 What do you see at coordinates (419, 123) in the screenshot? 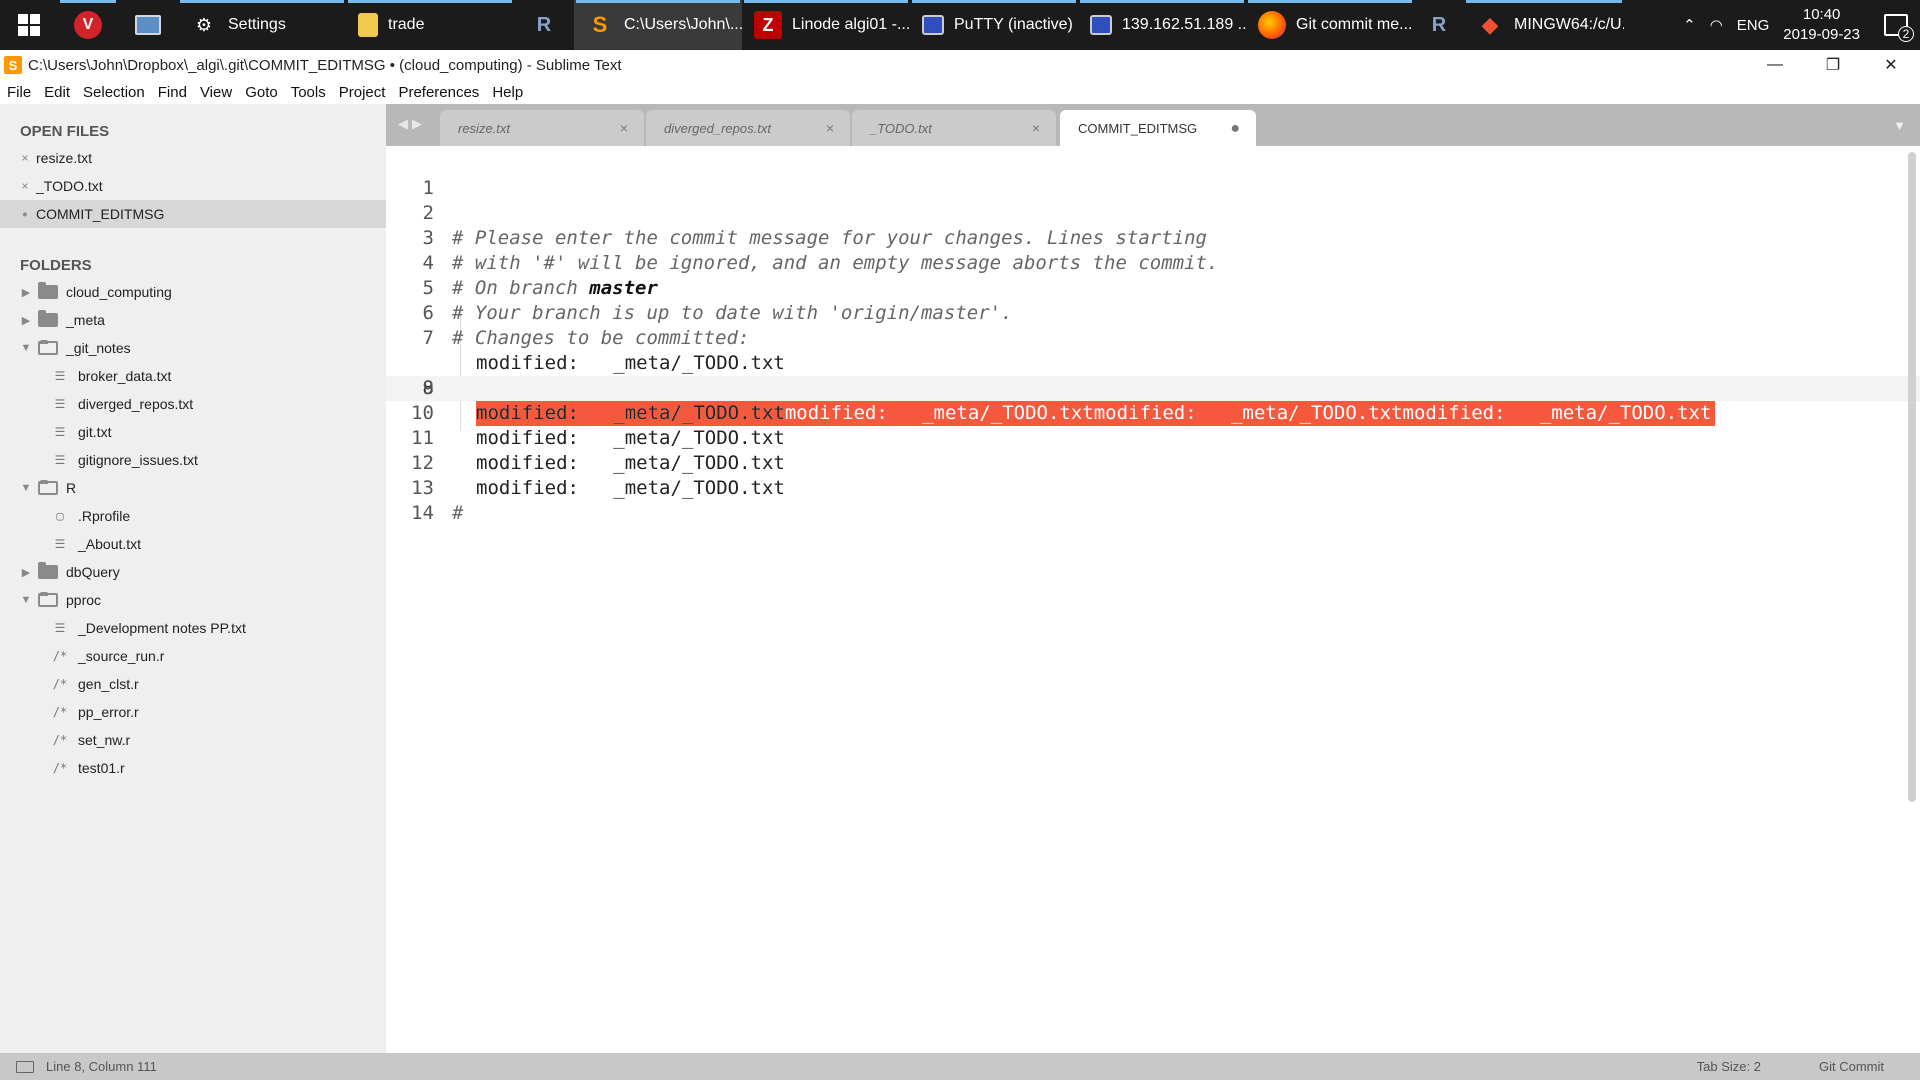
I see `arrow-right-icon: ▶` at bounding box center [419, 123].